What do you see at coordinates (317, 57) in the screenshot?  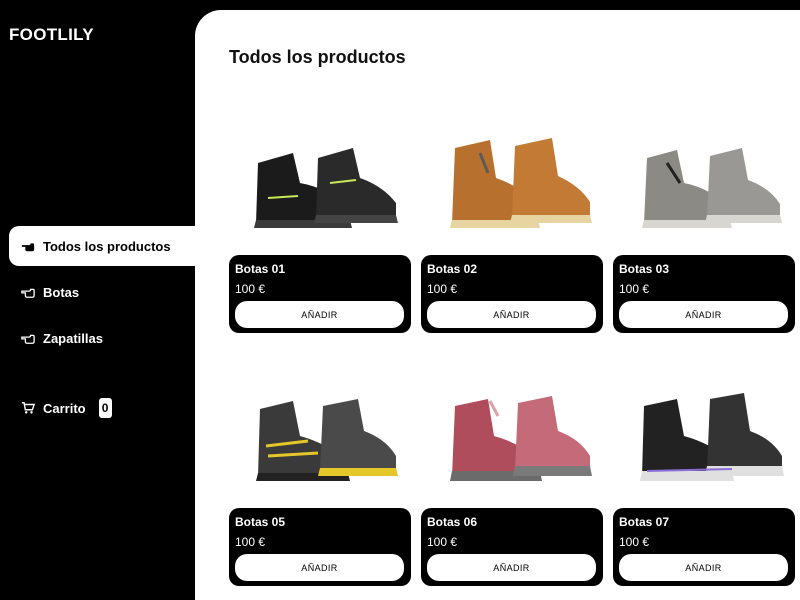 I see `page-title: Todos los productos` at bounding box center [317, 57].